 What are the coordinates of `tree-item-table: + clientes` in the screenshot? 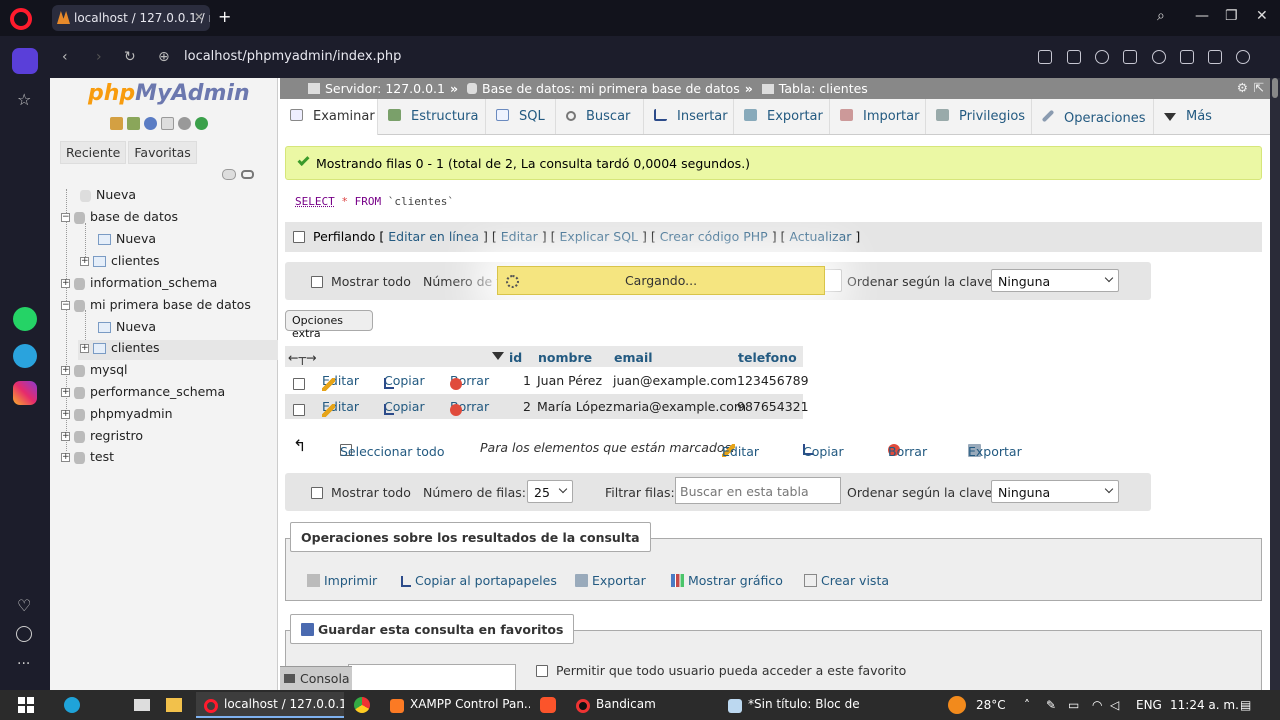 It's located at (120, 263).